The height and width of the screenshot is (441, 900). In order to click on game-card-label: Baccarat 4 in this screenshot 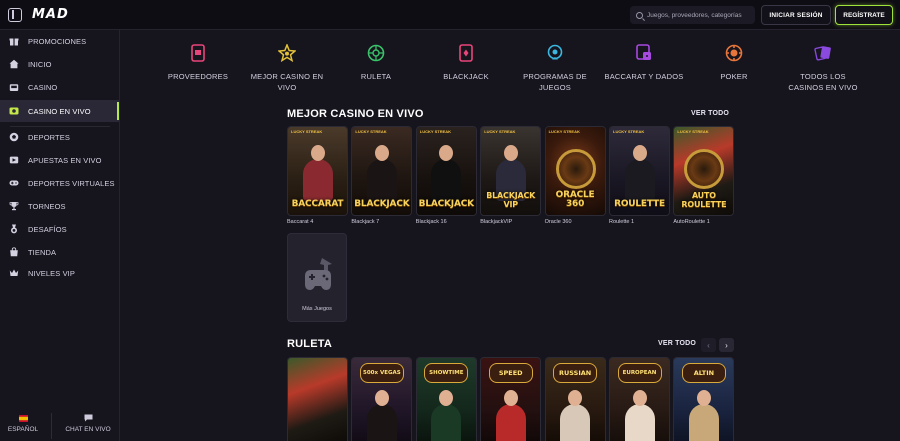, I will do `click(300, 222)`.